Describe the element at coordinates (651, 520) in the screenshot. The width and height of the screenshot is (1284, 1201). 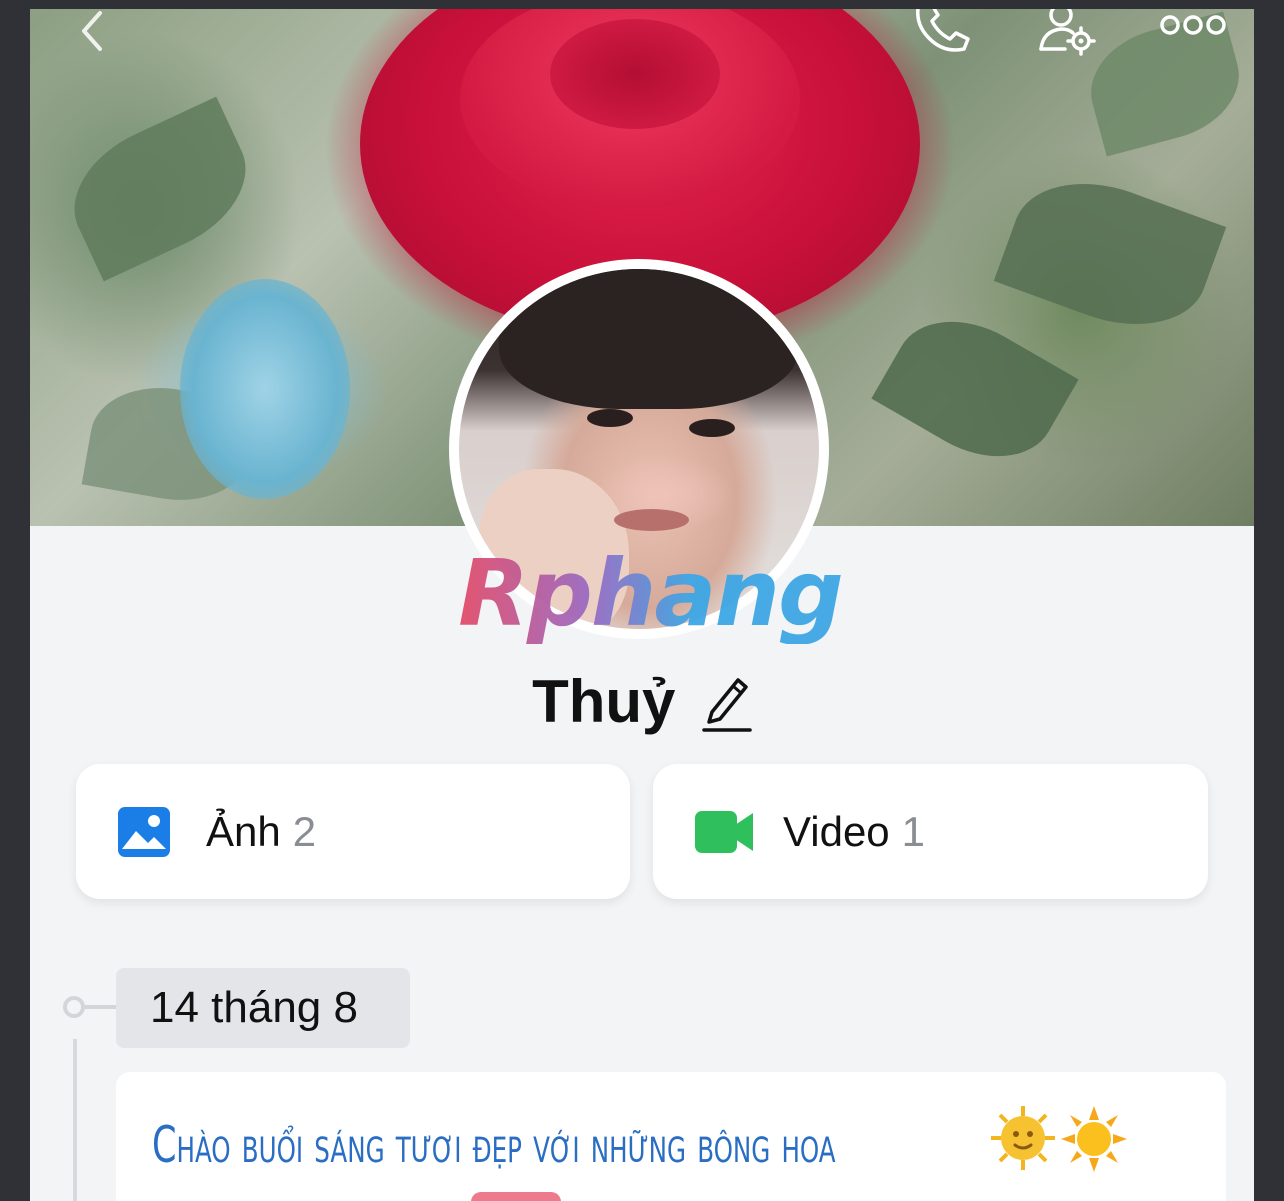
I see `avatar-lips` at that location.